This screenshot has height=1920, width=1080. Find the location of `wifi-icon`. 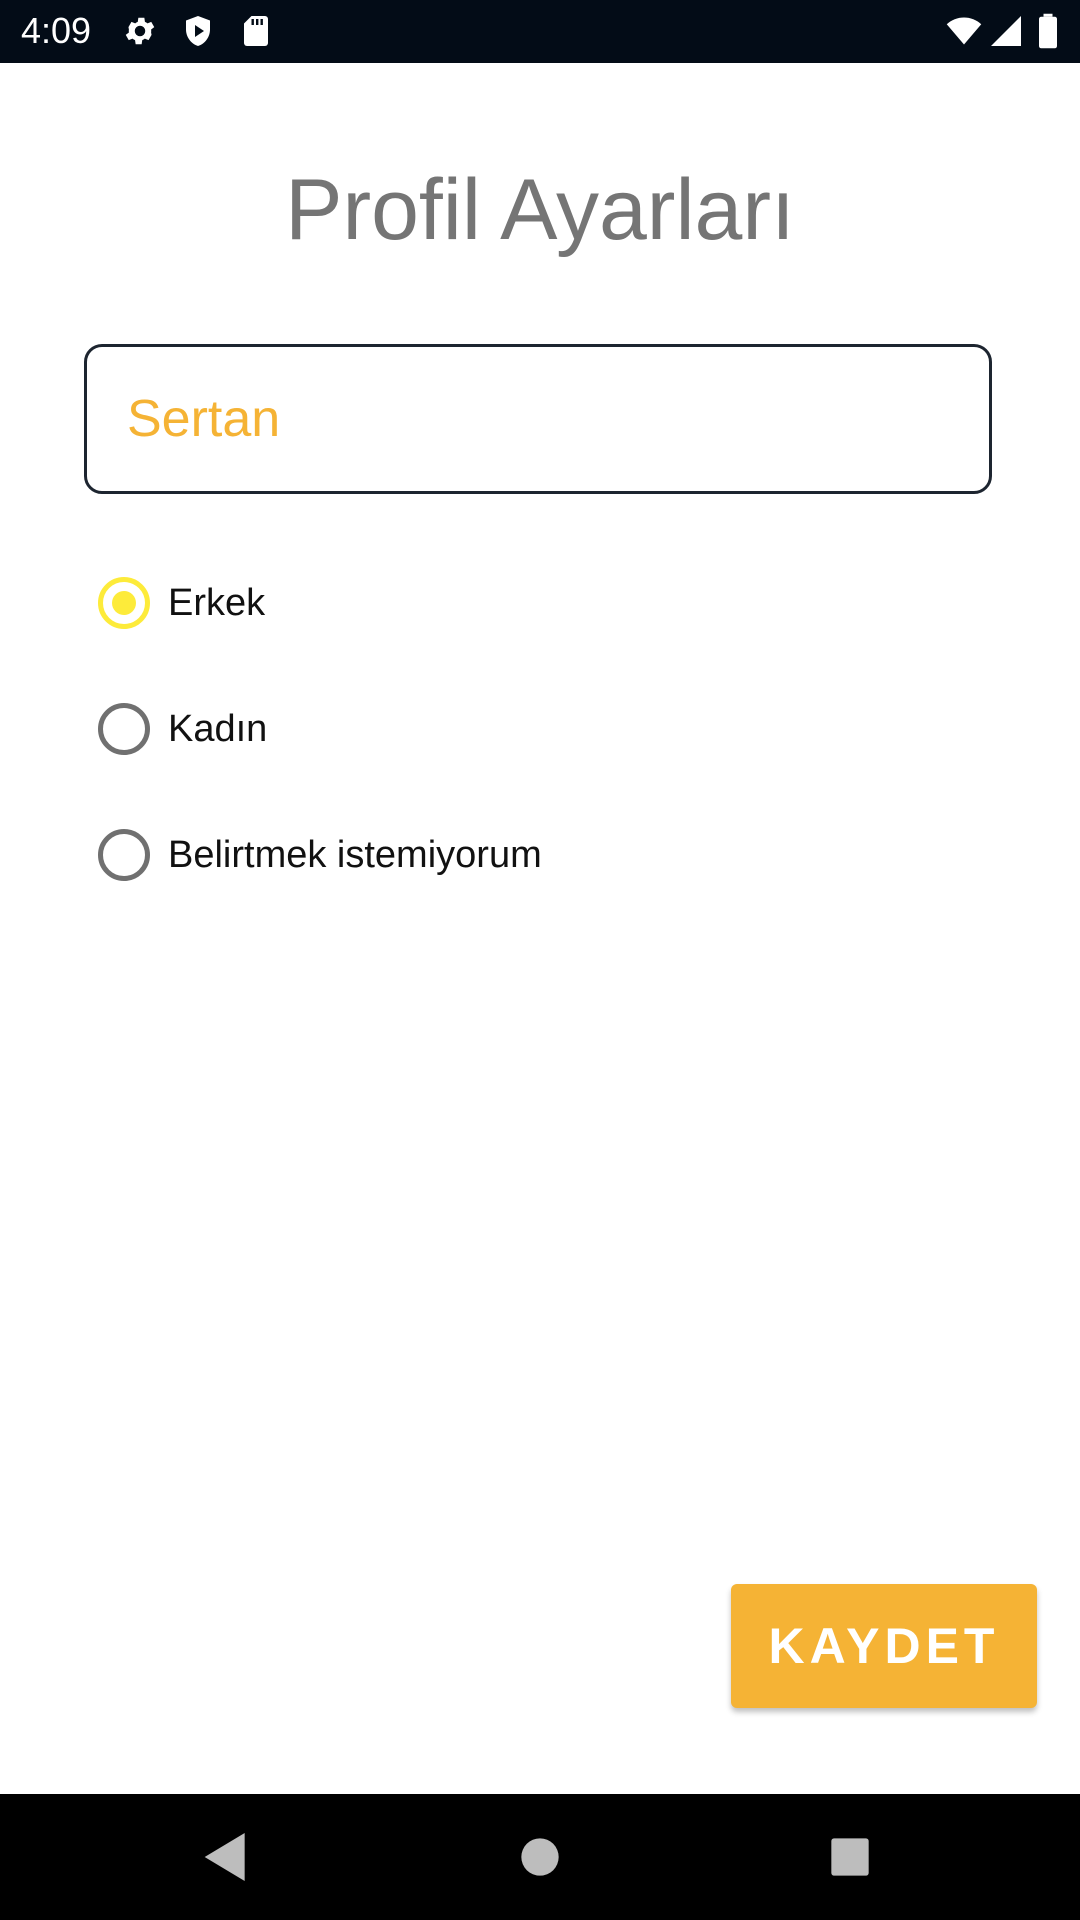

wifi-icon is located at coordinates (964, 31).